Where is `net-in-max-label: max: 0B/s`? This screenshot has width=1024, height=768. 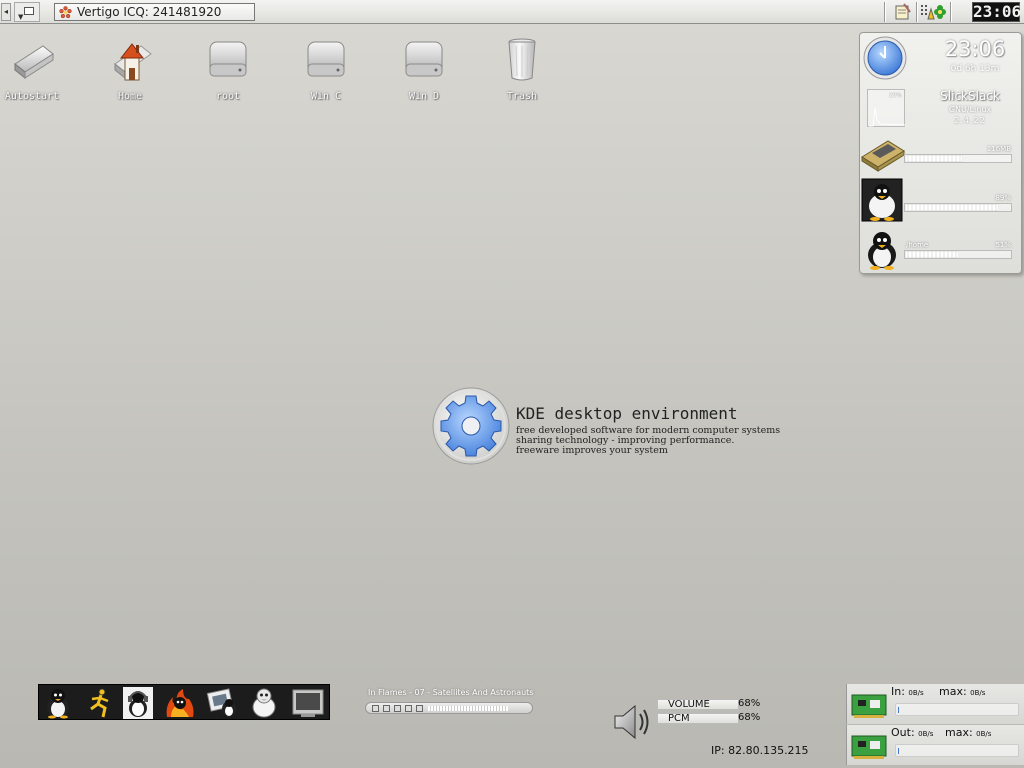
net-in-max-label: max: 0B/s is located at coordinates (962, 691).